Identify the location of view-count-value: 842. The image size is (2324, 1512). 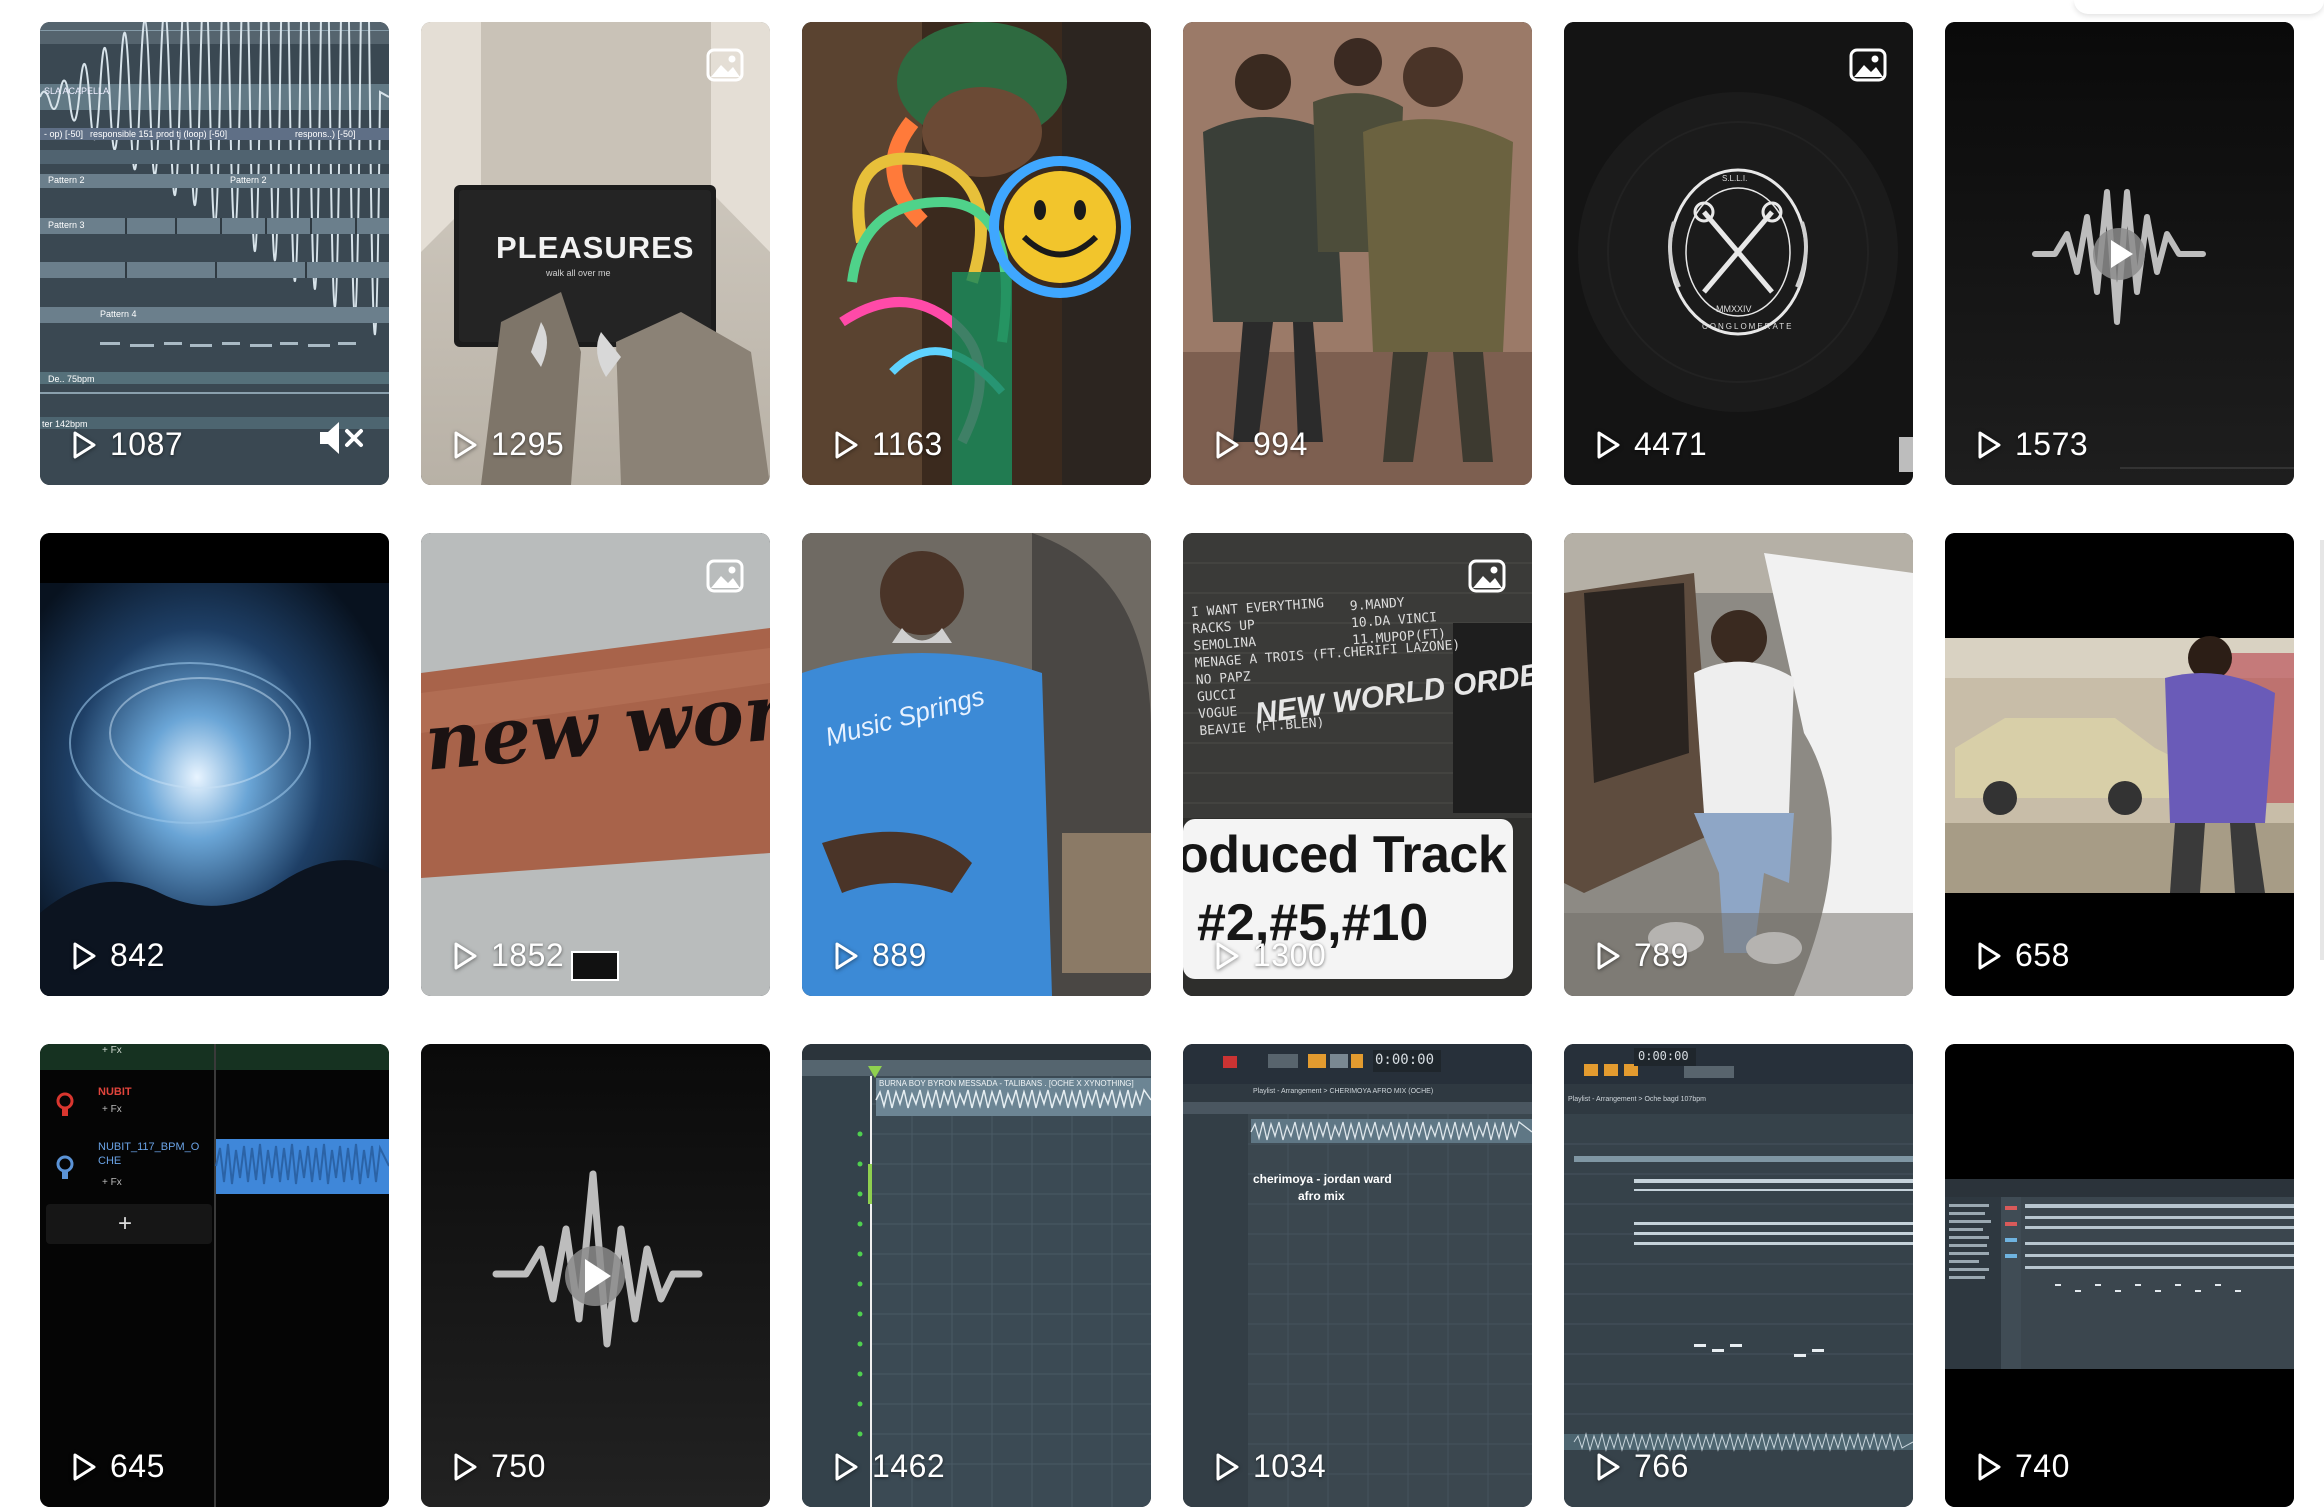
(137, 955).